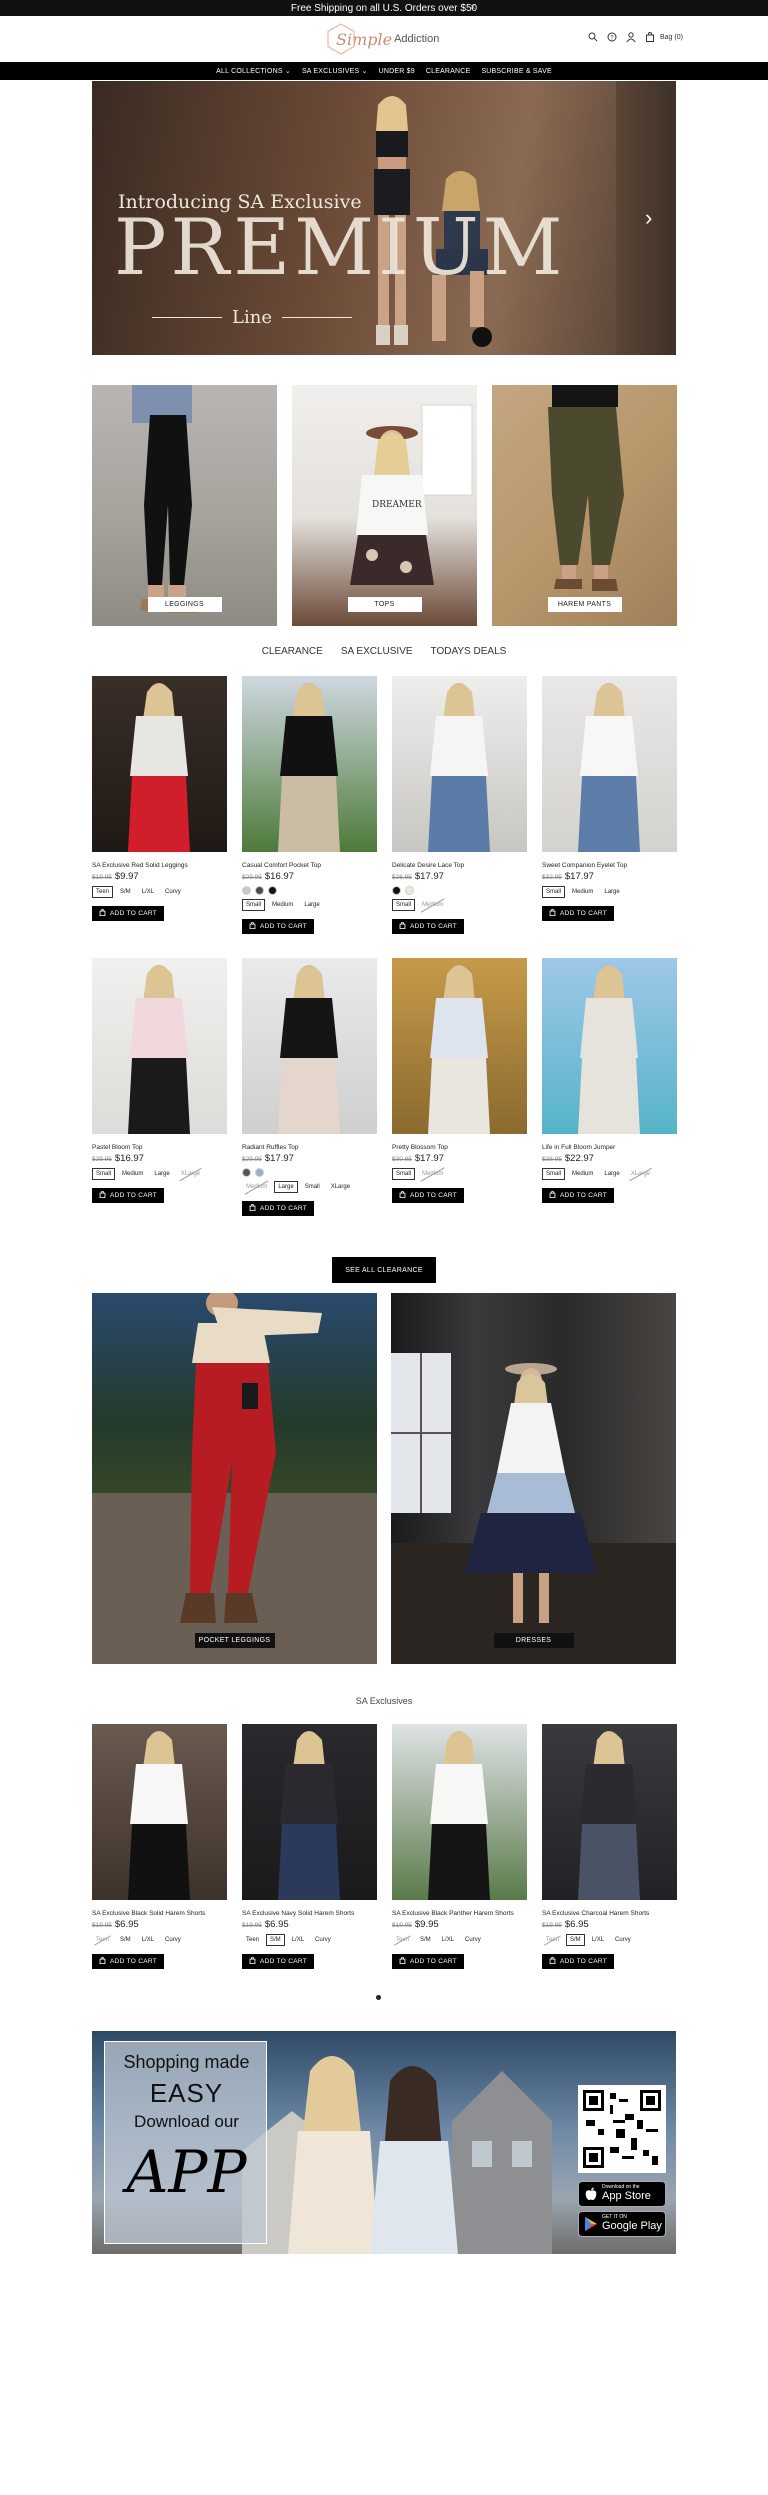 This screenshot has height=2495, width=768. I want to click on product-title: SA Exclusive Navy Solid Harem Shorts, so click(309, 1913).